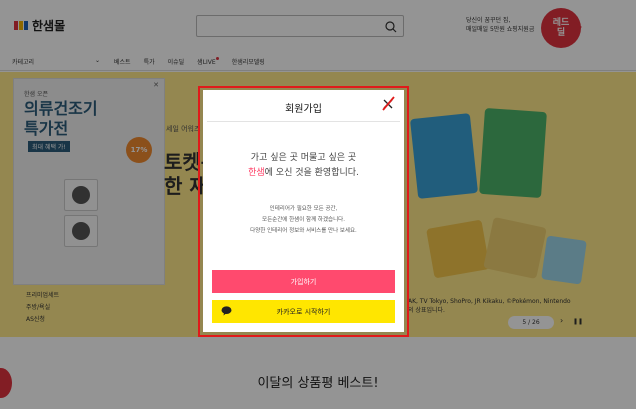 Image resolution: width=636 pixels, height=409 pixels. What do you see at coordinates (303, 158) in the screenshot?
I see `headline-line-1: 가고 싶은 곳 머물고 싶은 곳` at bounding box center [303, 158].